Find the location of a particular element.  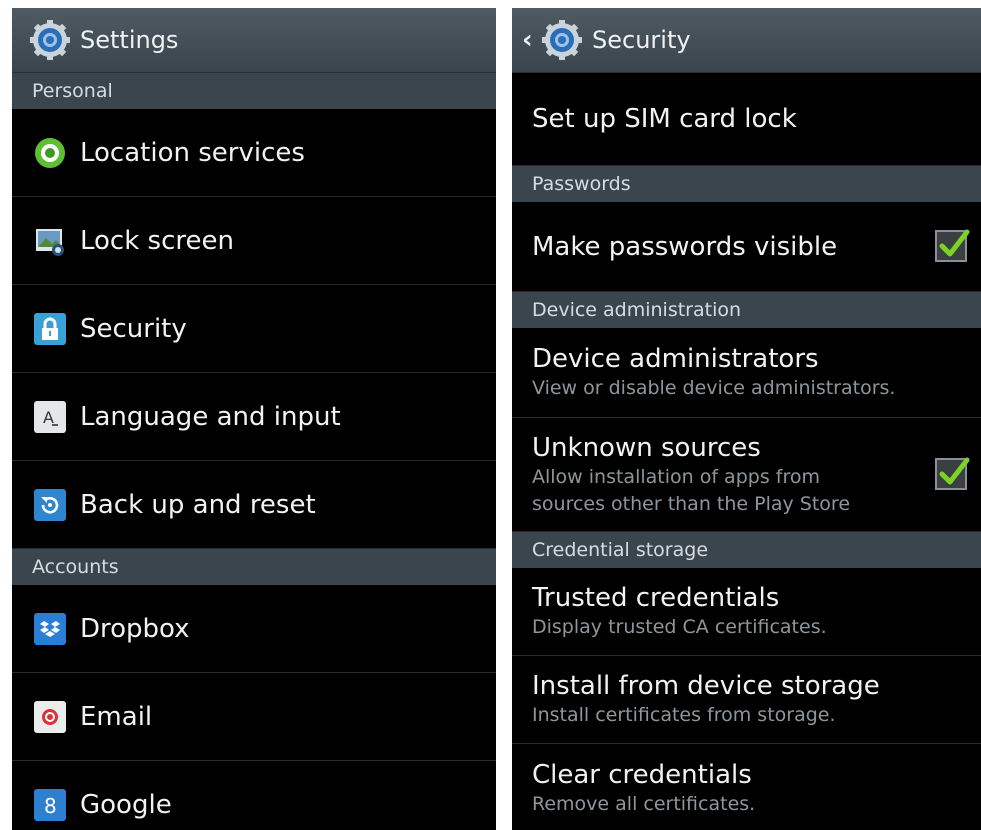

dropbox-icon is located at coordinates (50, 628).